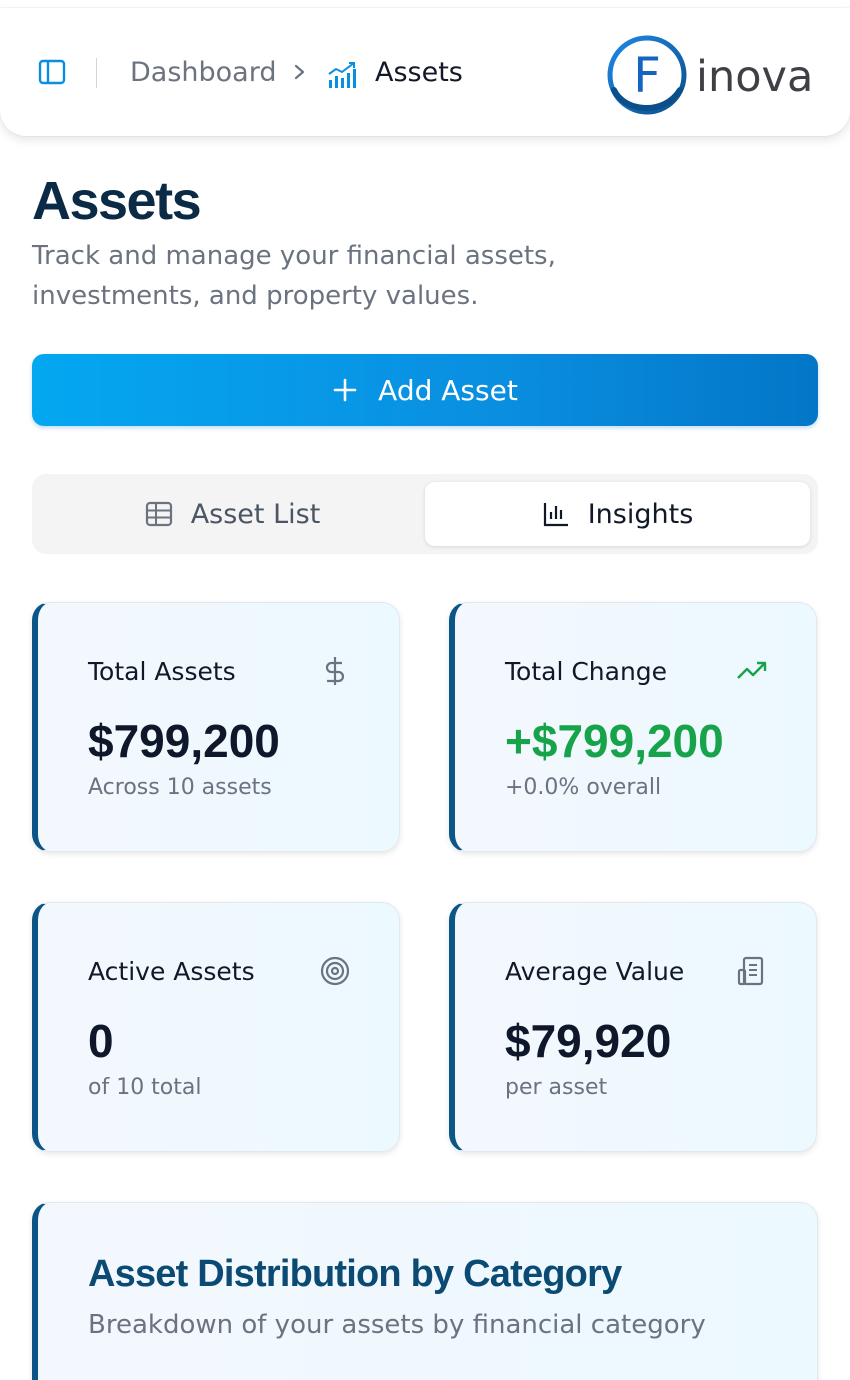 This screenshot has height=1380, width=850. Describe the element at coordinates (158, 514) in the screenshot. I see `table-icon` at that location.